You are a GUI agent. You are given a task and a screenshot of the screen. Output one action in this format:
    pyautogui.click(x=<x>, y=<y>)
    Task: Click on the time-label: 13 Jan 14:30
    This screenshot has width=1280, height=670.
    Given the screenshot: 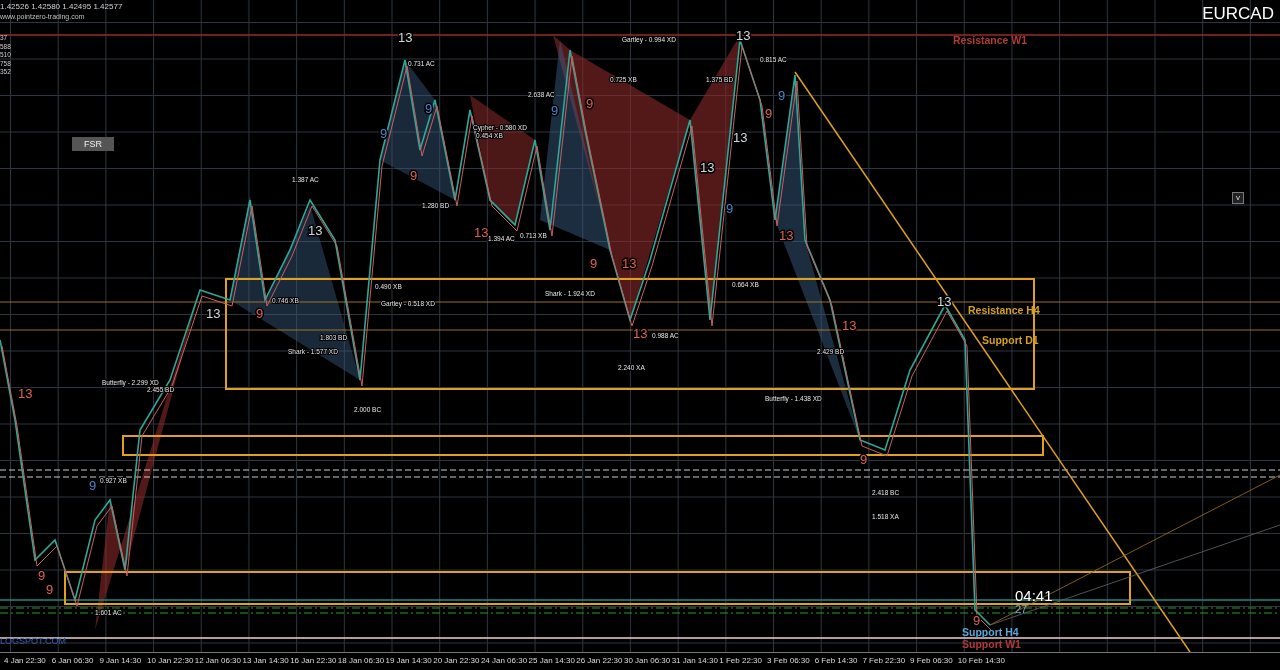 What is the action you would take?
    pyautogui.click(x=266, y=661)
    